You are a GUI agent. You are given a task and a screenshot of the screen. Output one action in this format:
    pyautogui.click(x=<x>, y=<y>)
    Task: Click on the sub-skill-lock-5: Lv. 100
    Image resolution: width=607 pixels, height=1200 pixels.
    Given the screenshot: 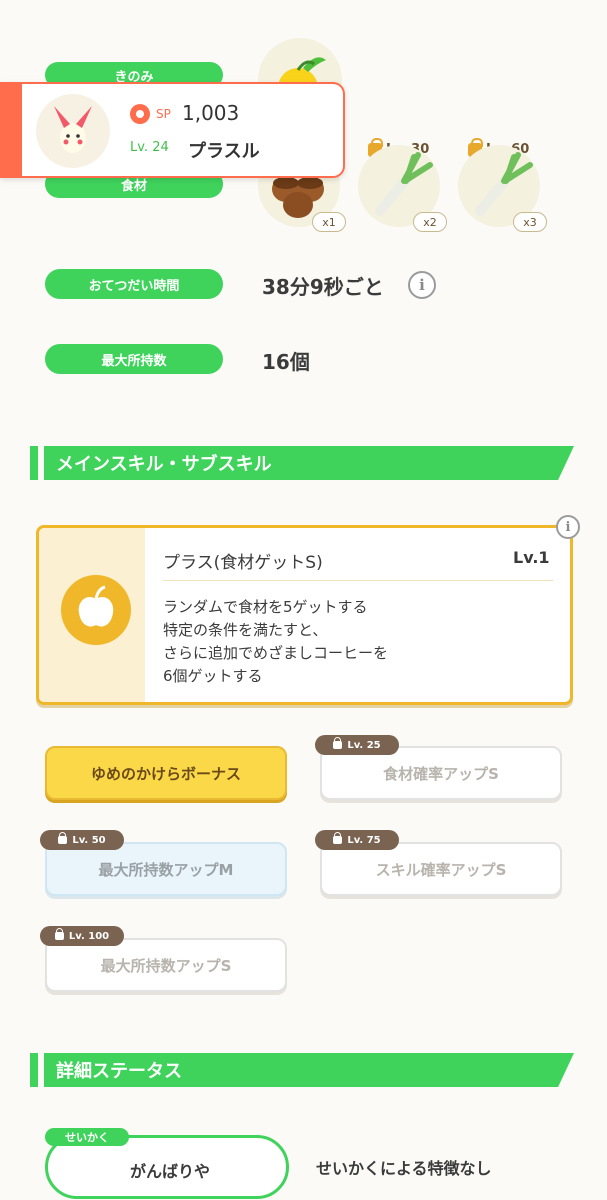 What is the action you would take?
    pyautogui.click(x=82, y=936)
    